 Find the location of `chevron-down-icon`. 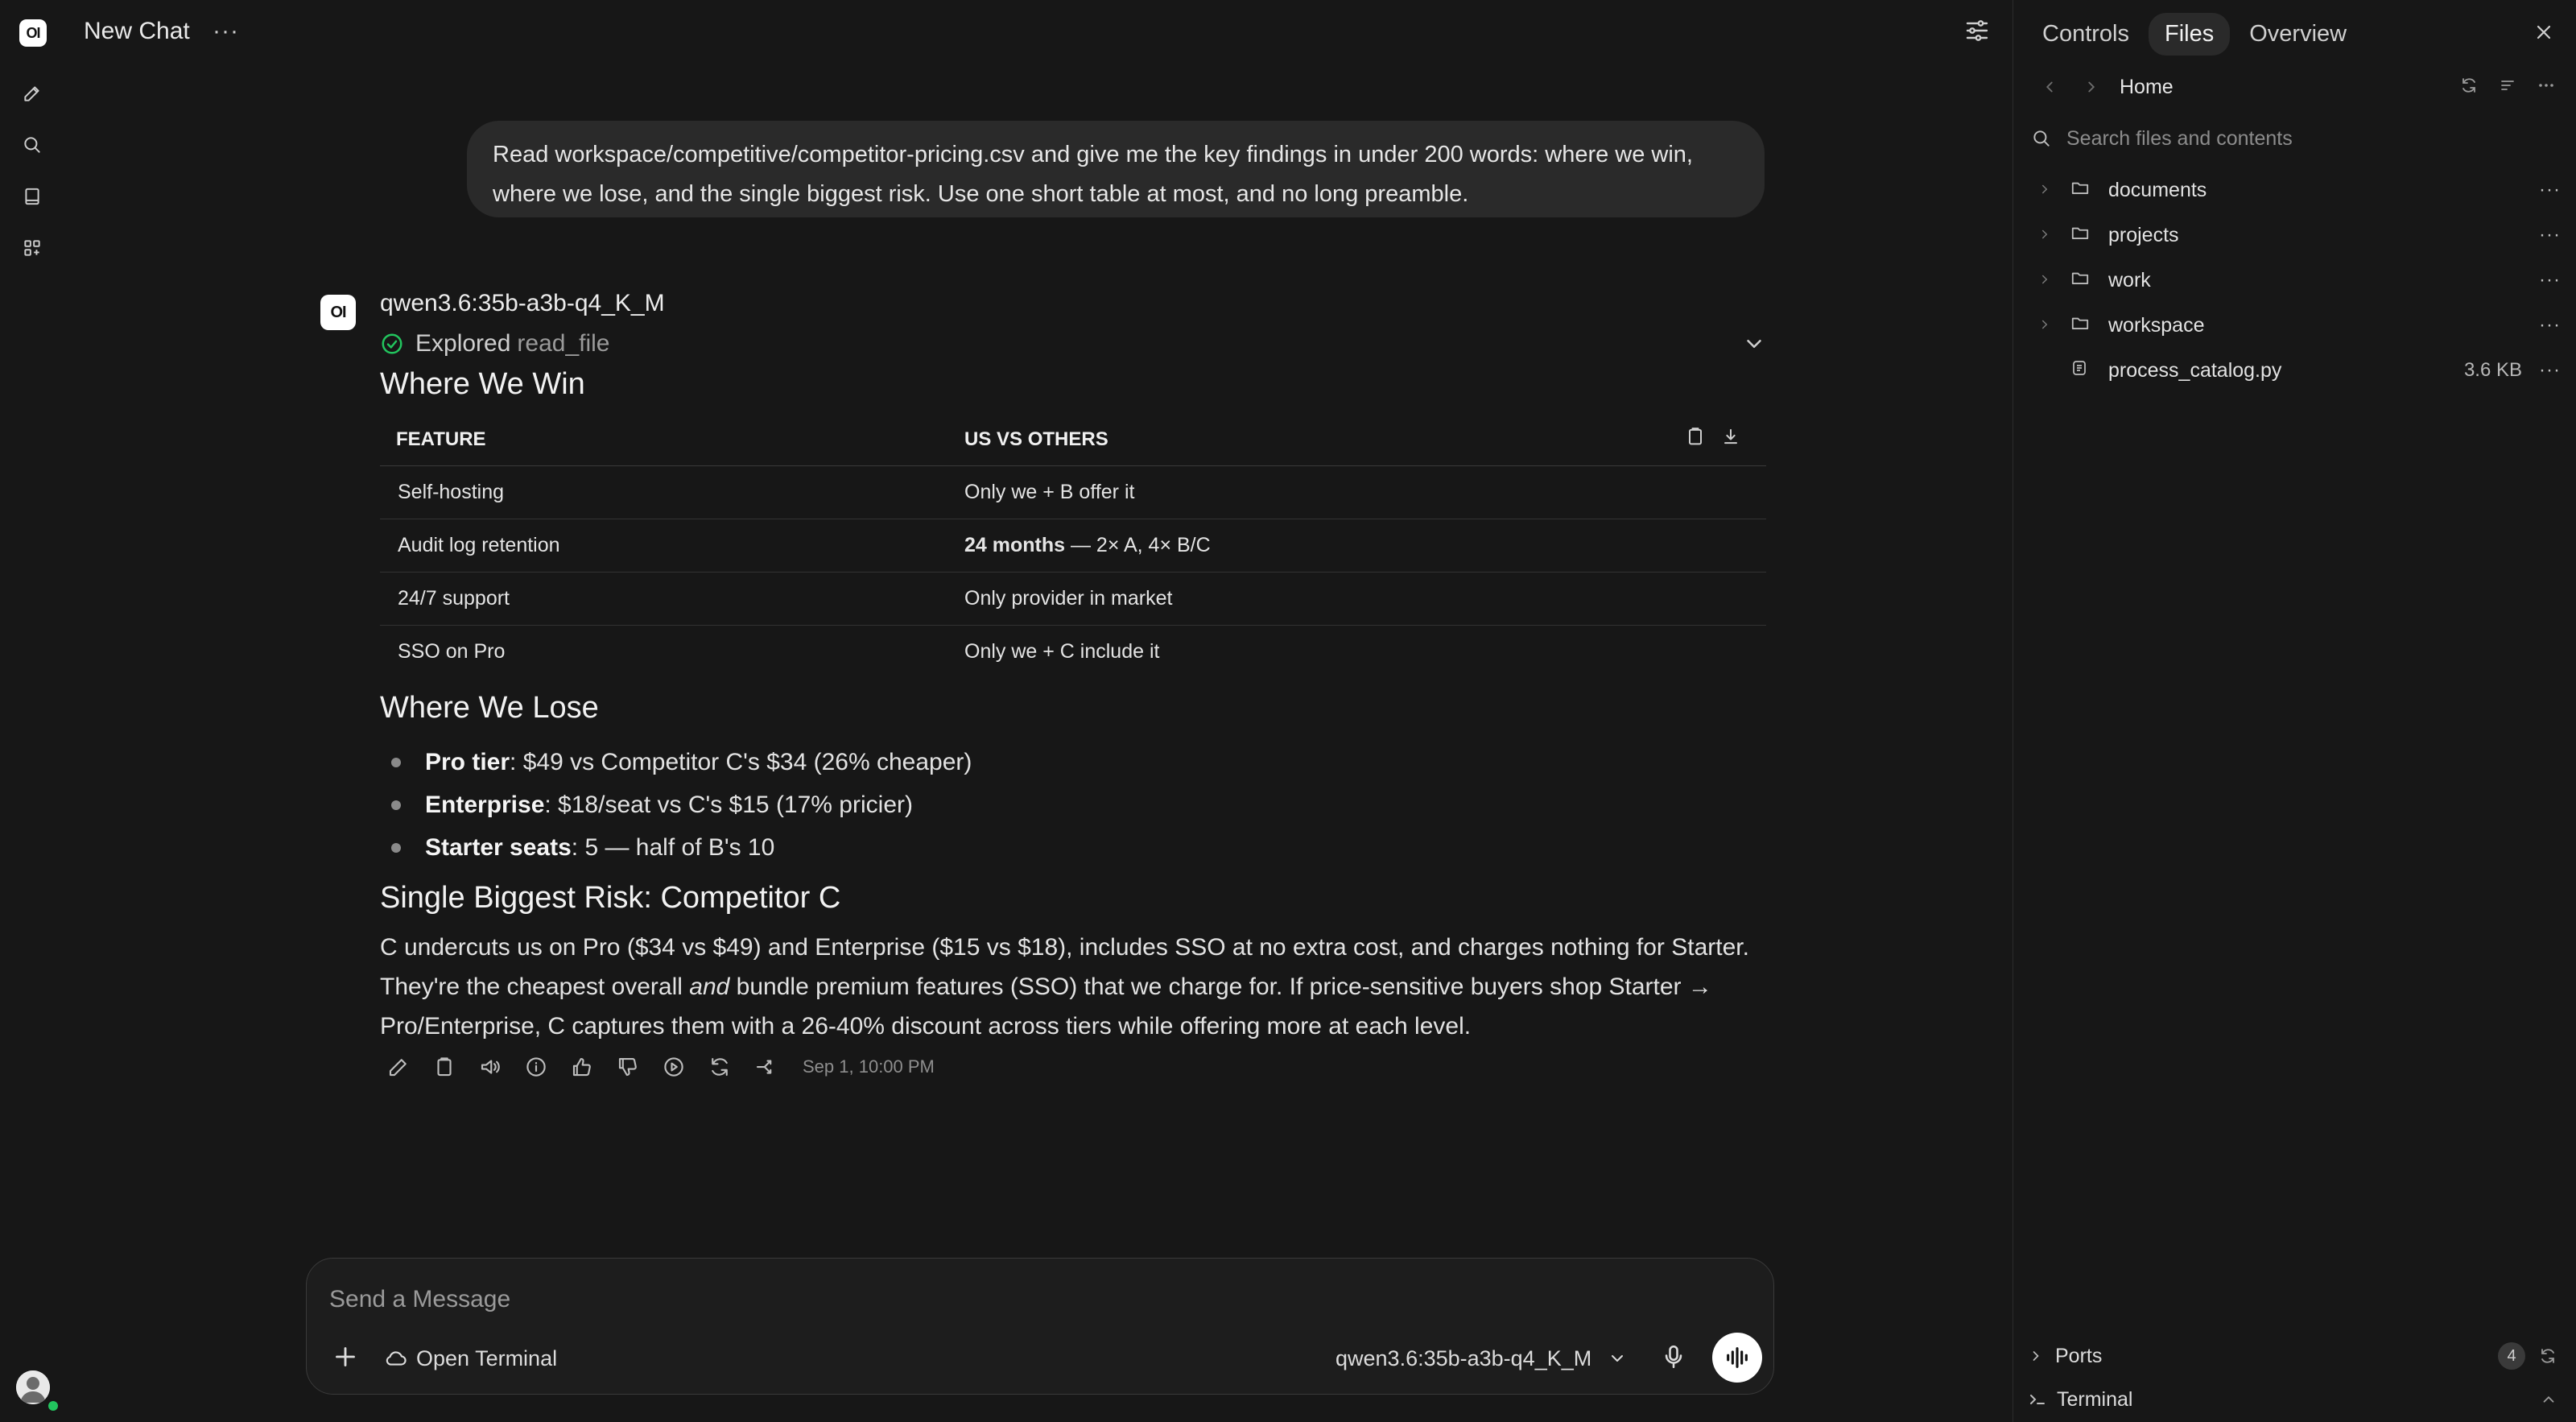

chevron-down-icon is located at coordinates (1754, 344).